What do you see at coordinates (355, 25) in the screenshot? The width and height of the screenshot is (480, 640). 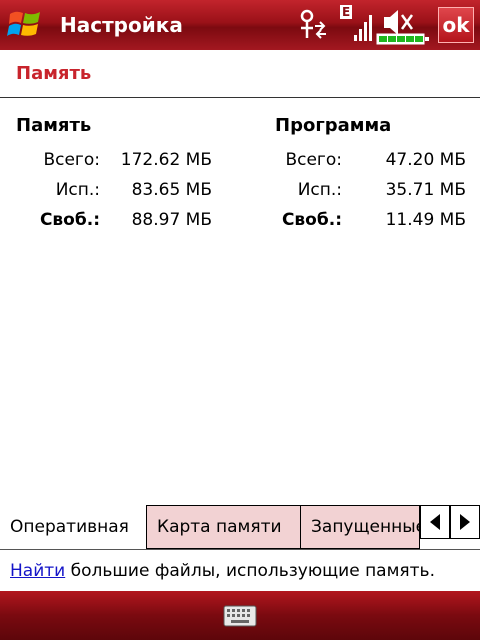 I see `signal-strength-icon: E` at bounding box center [355, 25].